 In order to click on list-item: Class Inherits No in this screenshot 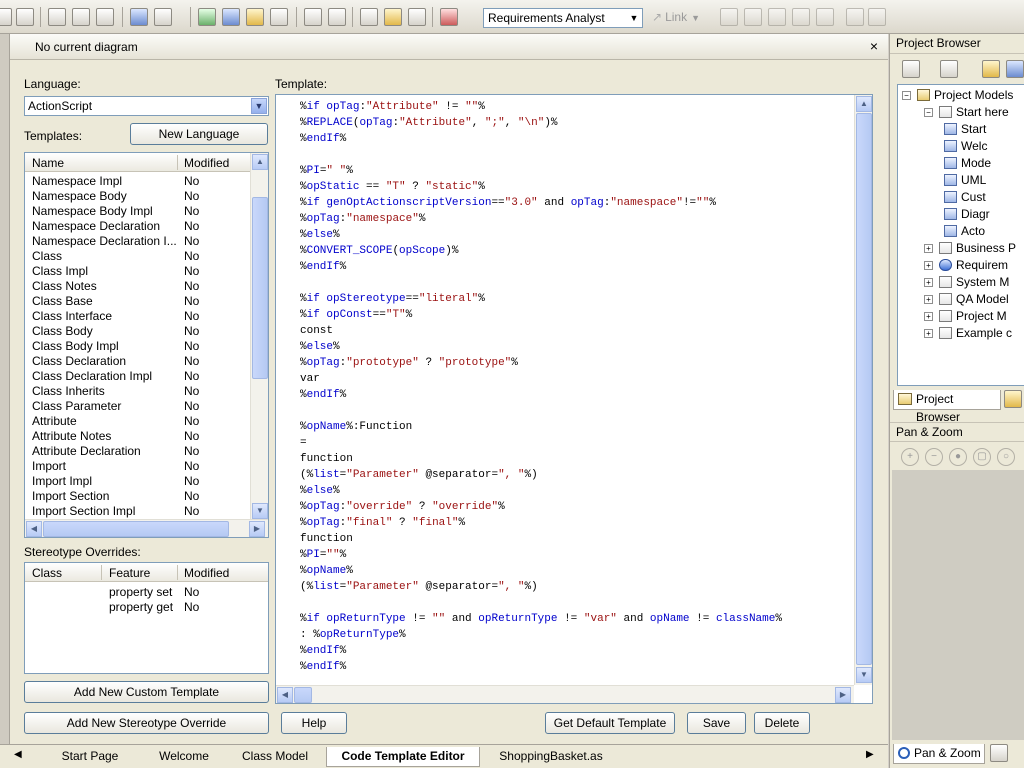, I will do `click(137, 391)`.